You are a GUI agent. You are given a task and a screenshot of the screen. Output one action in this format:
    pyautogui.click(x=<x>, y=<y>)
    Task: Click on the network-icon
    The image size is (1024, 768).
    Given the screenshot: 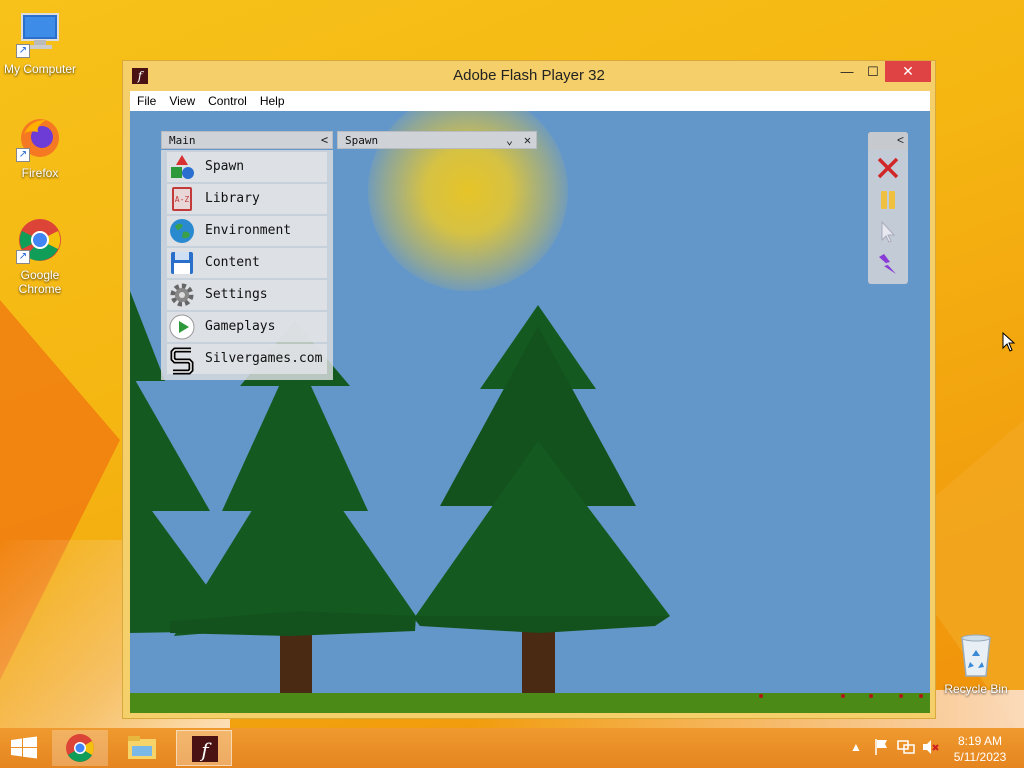 What is the action you would take?
    pyautogui.click(x=906, y=753)
    